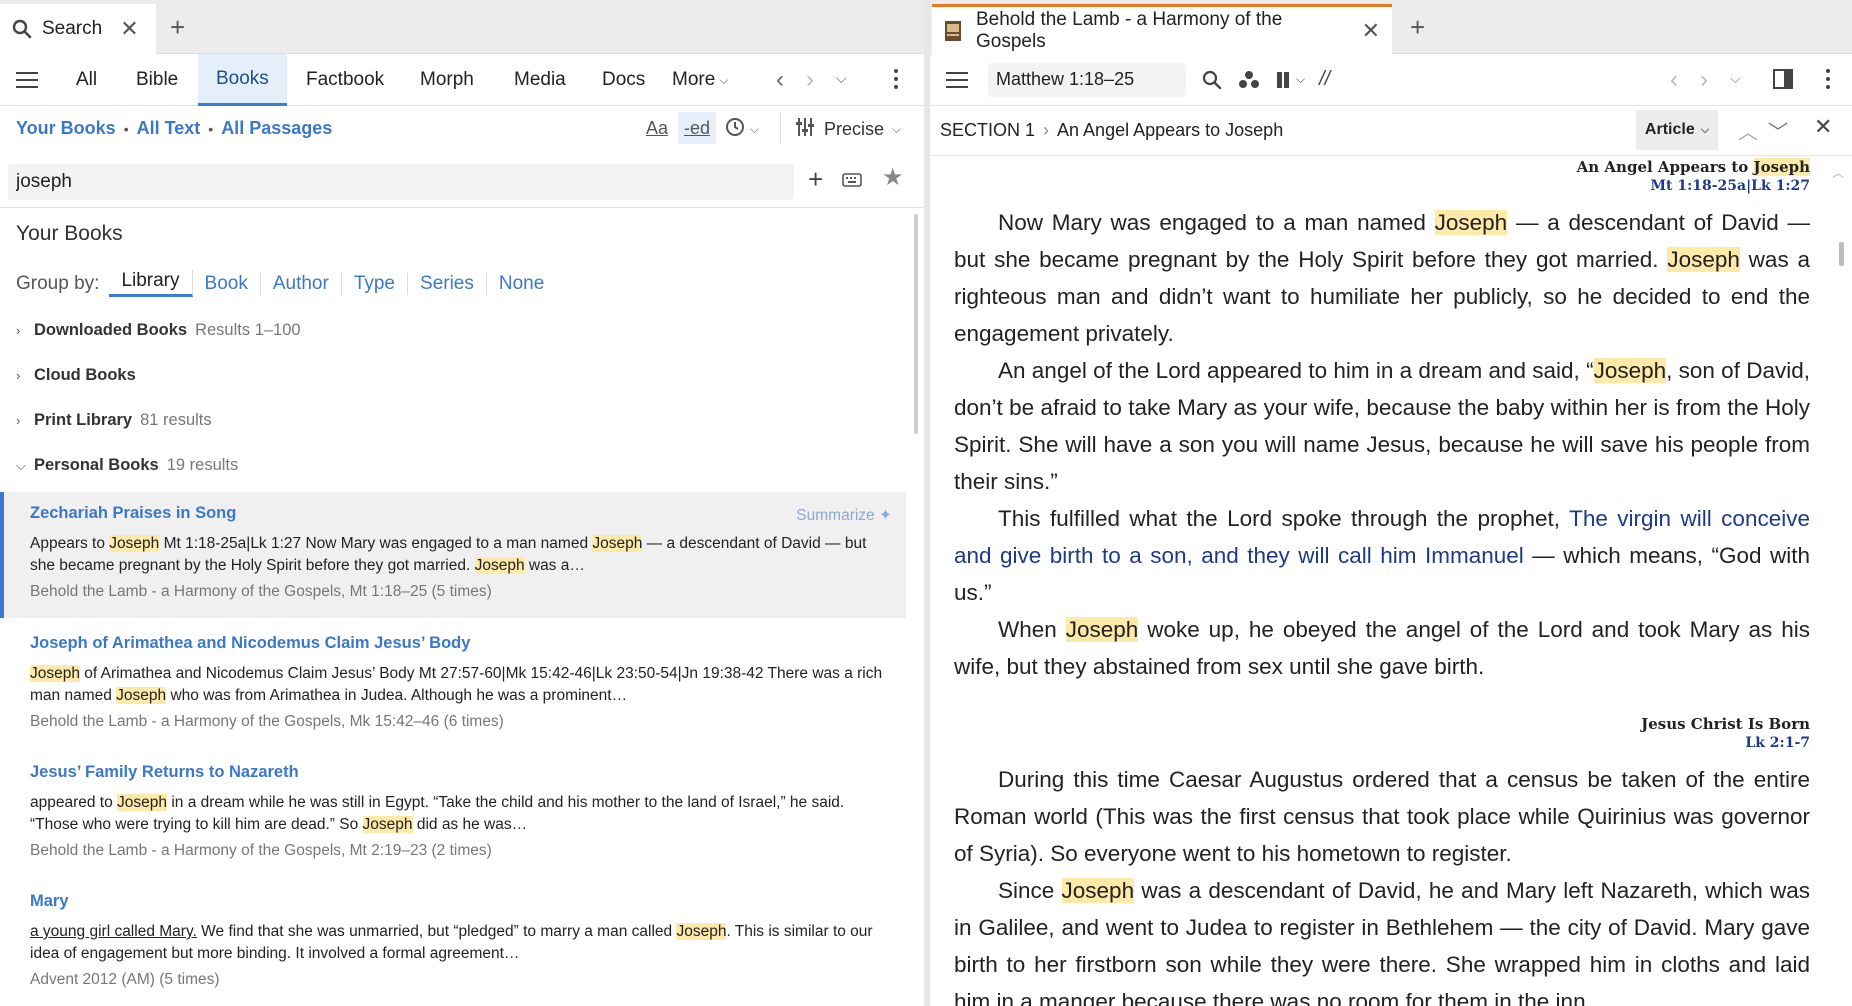 This screenshot has height=1006, width=1852. I want to click on group-downloaded-books: › Downloaded Books Results 1–100, so click(158, 330).